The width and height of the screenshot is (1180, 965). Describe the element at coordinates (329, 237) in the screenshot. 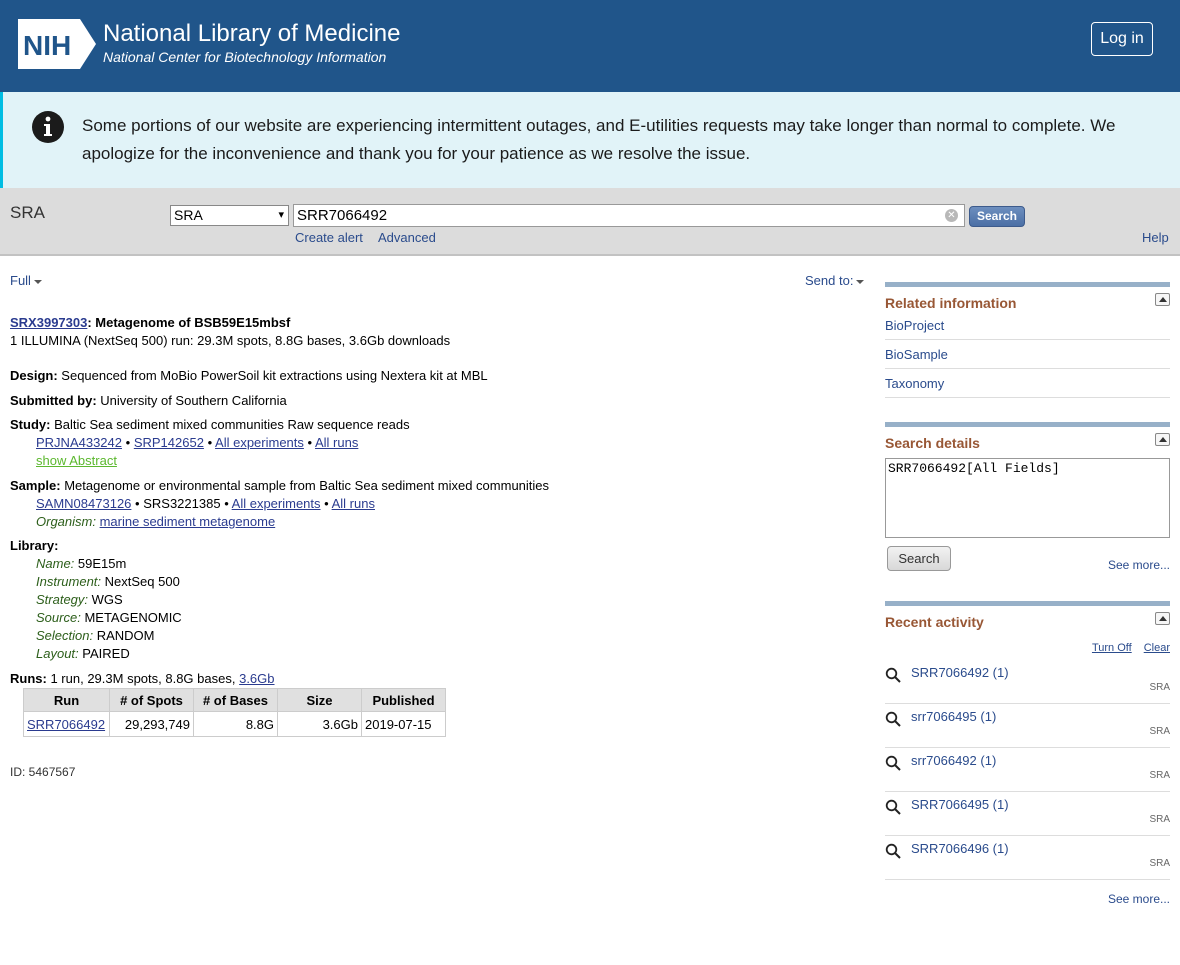

I see `create-alert-link: Create alert` at that location.